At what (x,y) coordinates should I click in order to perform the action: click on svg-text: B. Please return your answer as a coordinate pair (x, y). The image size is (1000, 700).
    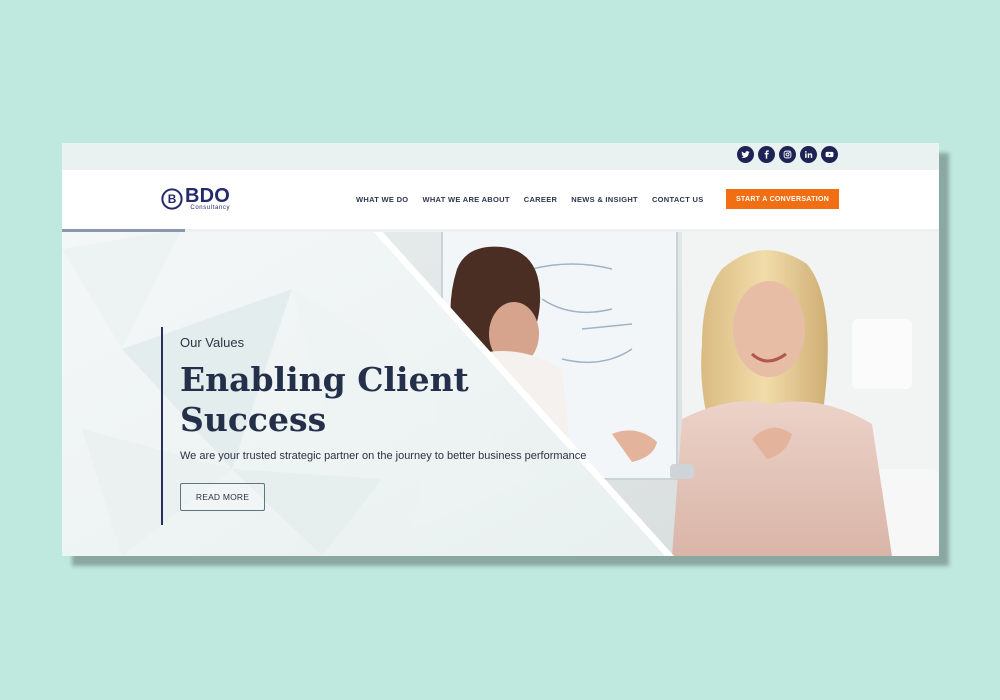
    Looking at the image, I should click on (172, 199).